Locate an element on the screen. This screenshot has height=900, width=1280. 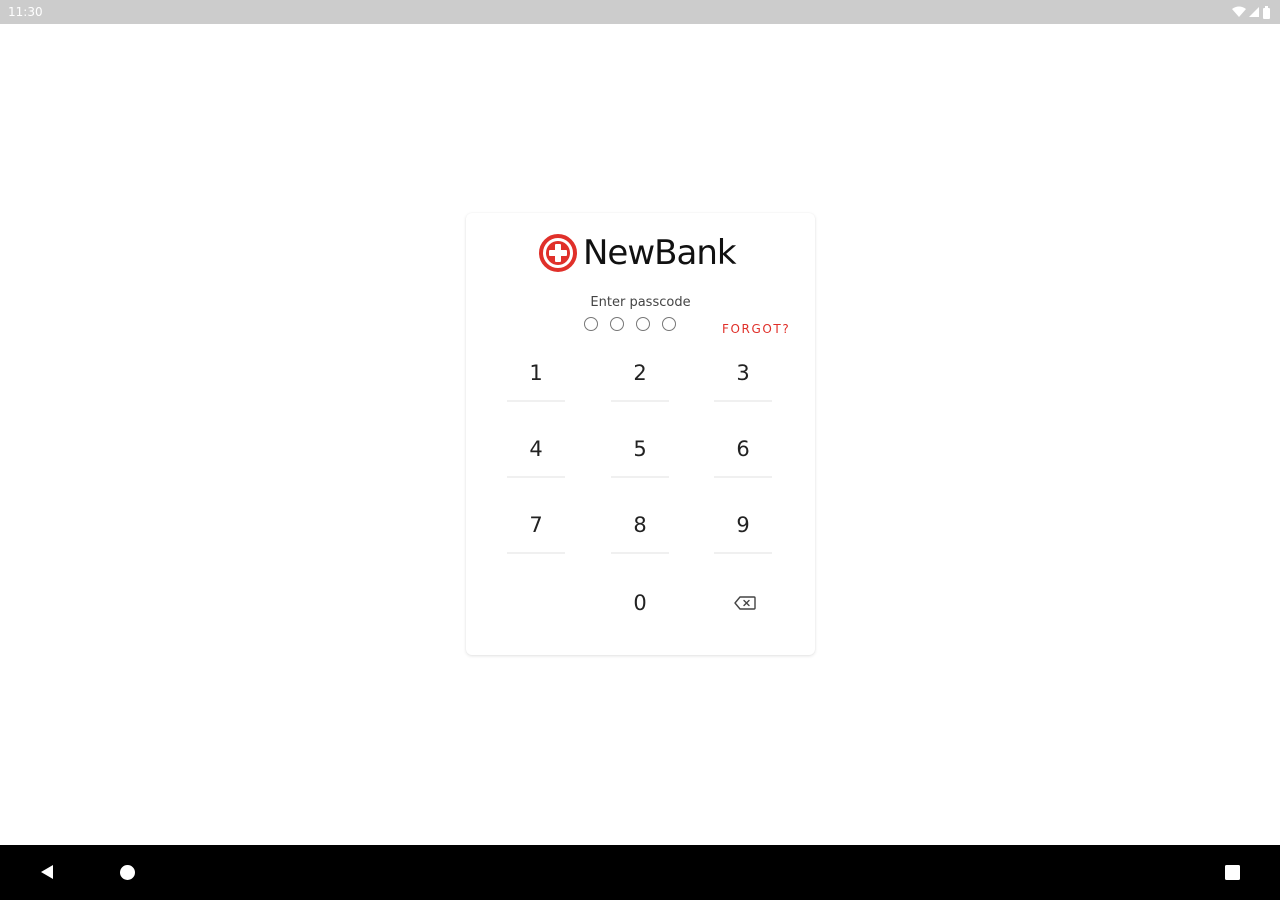
keypad-key-3: 3 is located at coordinates (743, 374).